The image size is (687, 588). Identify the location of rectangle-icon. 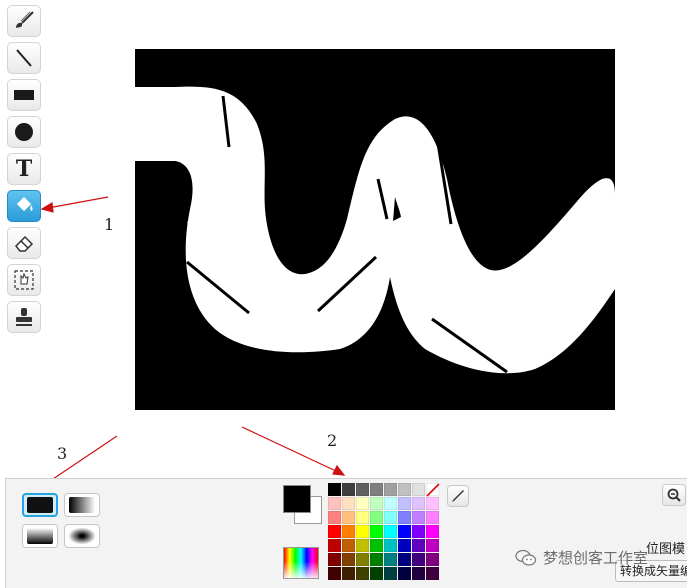
(24, 95).